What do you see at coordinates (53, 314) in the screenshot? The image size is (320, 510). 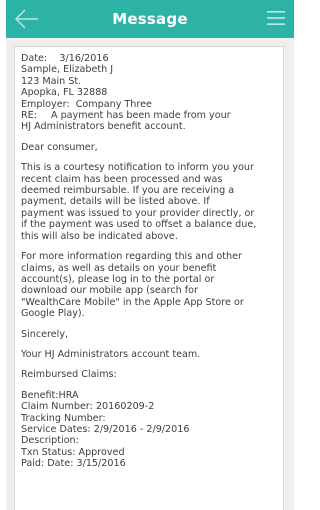 I see `paragraph-line: Google Play).` at bounding box center [53, 314].